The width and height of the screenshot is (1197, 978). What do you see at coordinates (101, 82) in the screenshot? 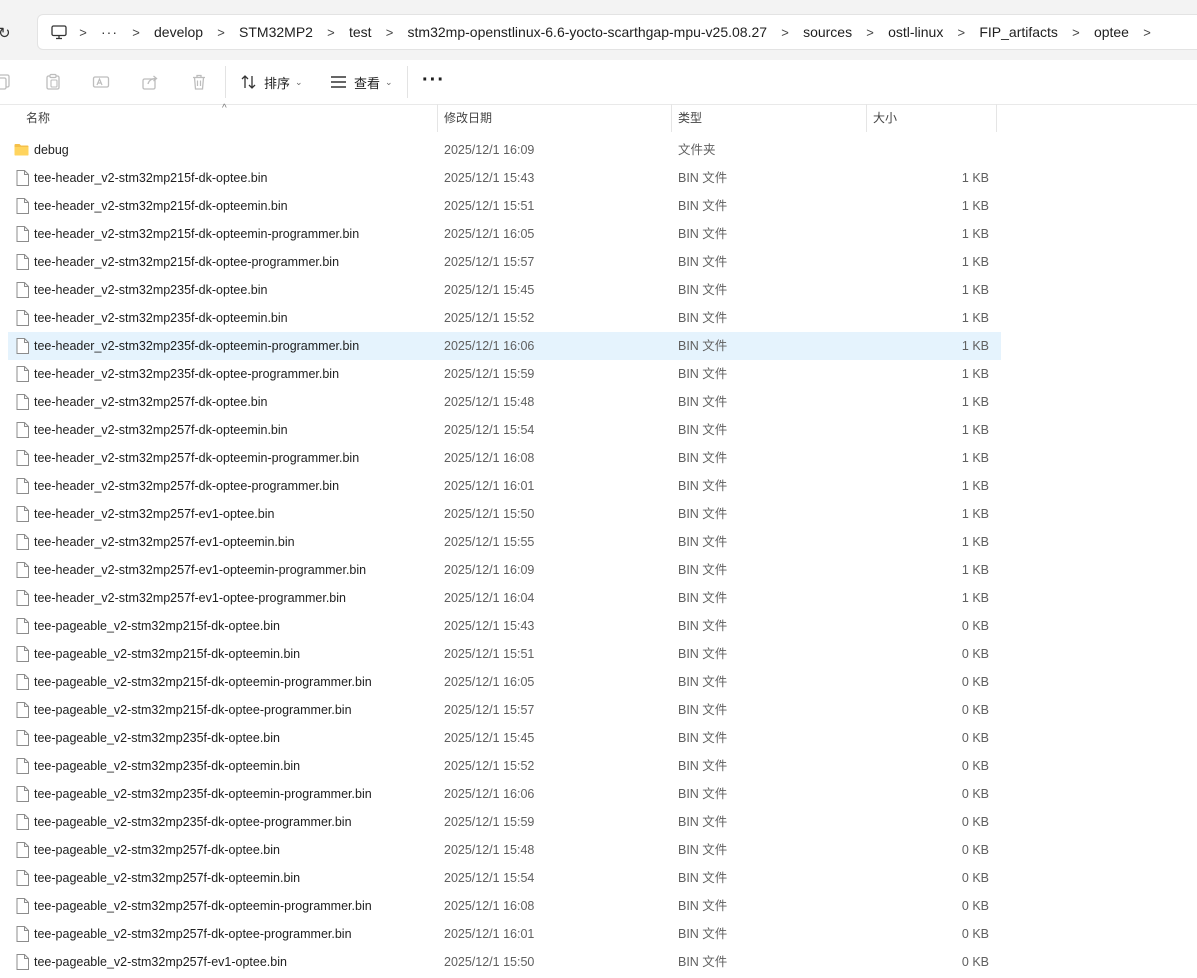
I see `rename-icon` at bounding box center [101, 82].